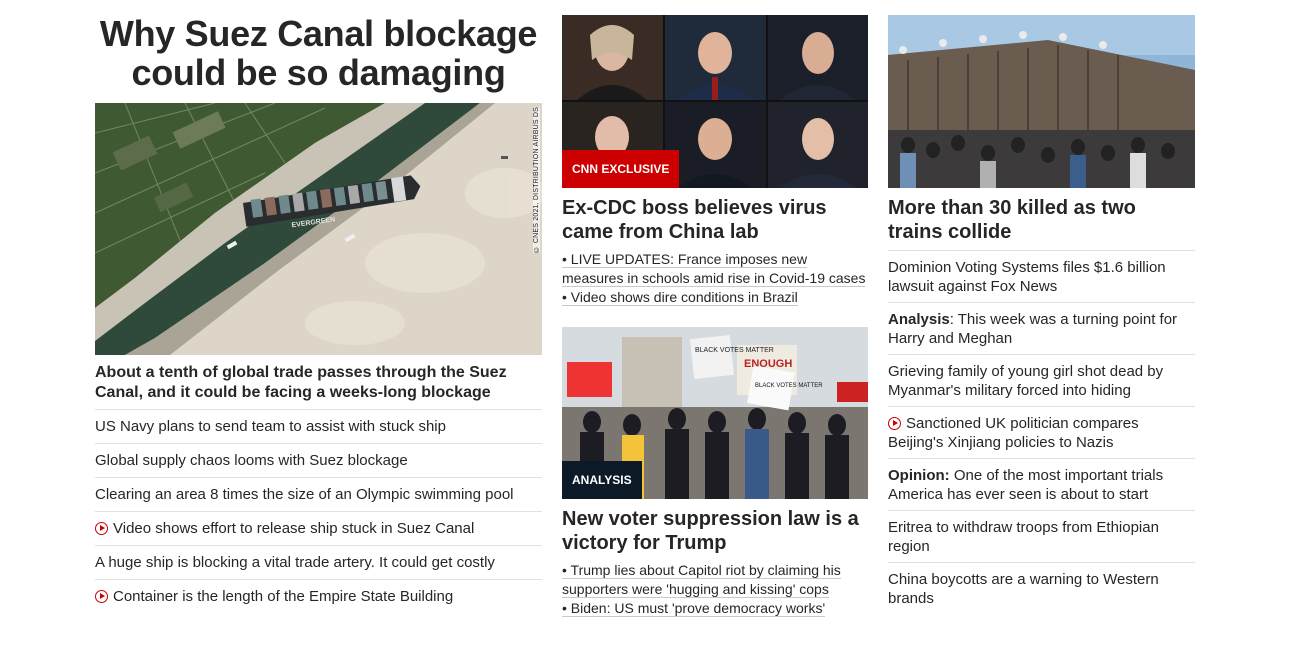 The height and width of the screenshot is (651, 1290). What do you see at coordinates (919, 475) in the screenshot?
I see `link-prefix: Opinion:` at bounding box center [919, 475].